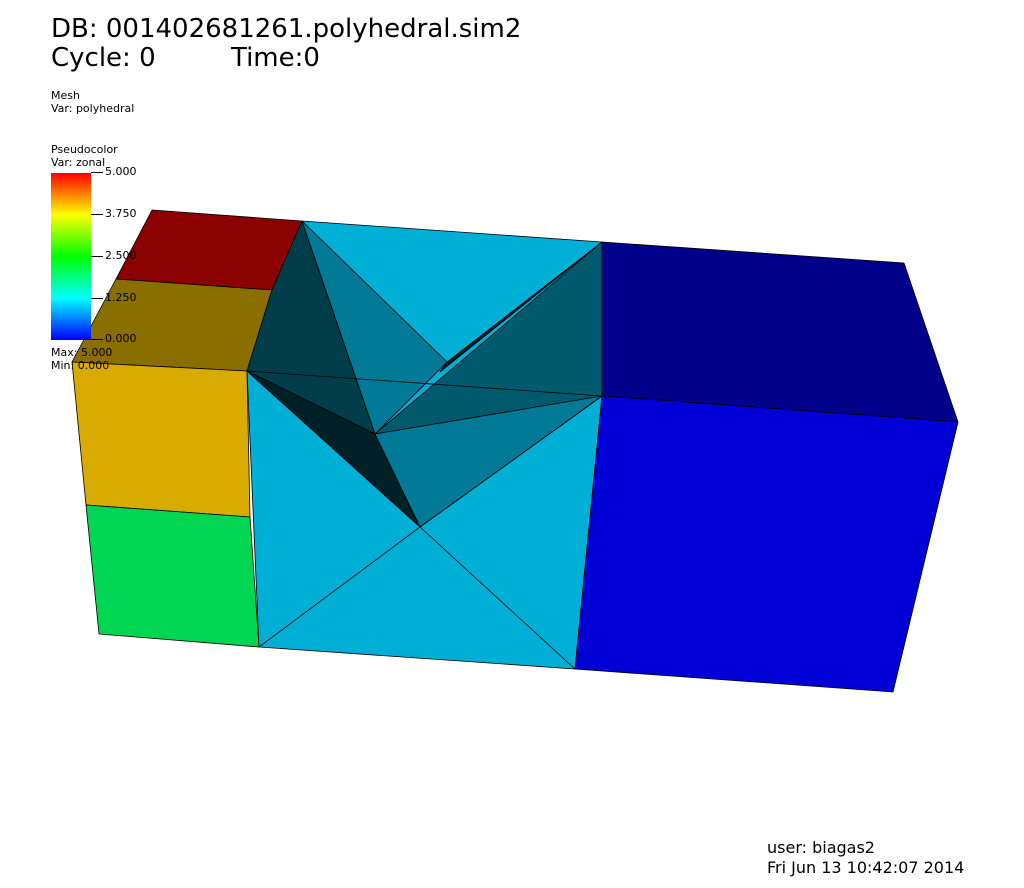  What do you see at coordinates (172, 576) in the screenshot?
I see `zone-front-green` at bounding box center [172, 576].